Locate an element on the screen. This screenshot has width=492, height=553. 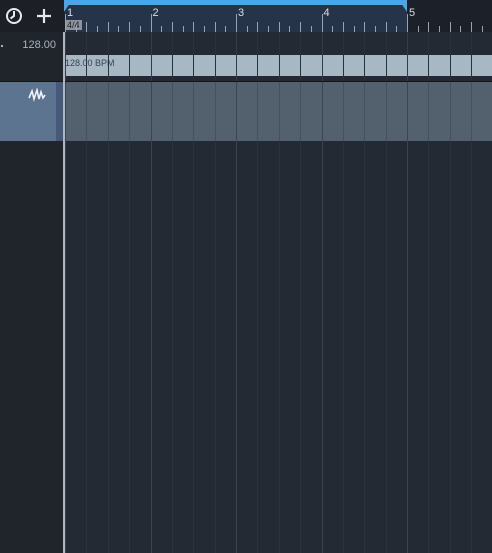
loop-end-marker is located at coordinates (403, 7).